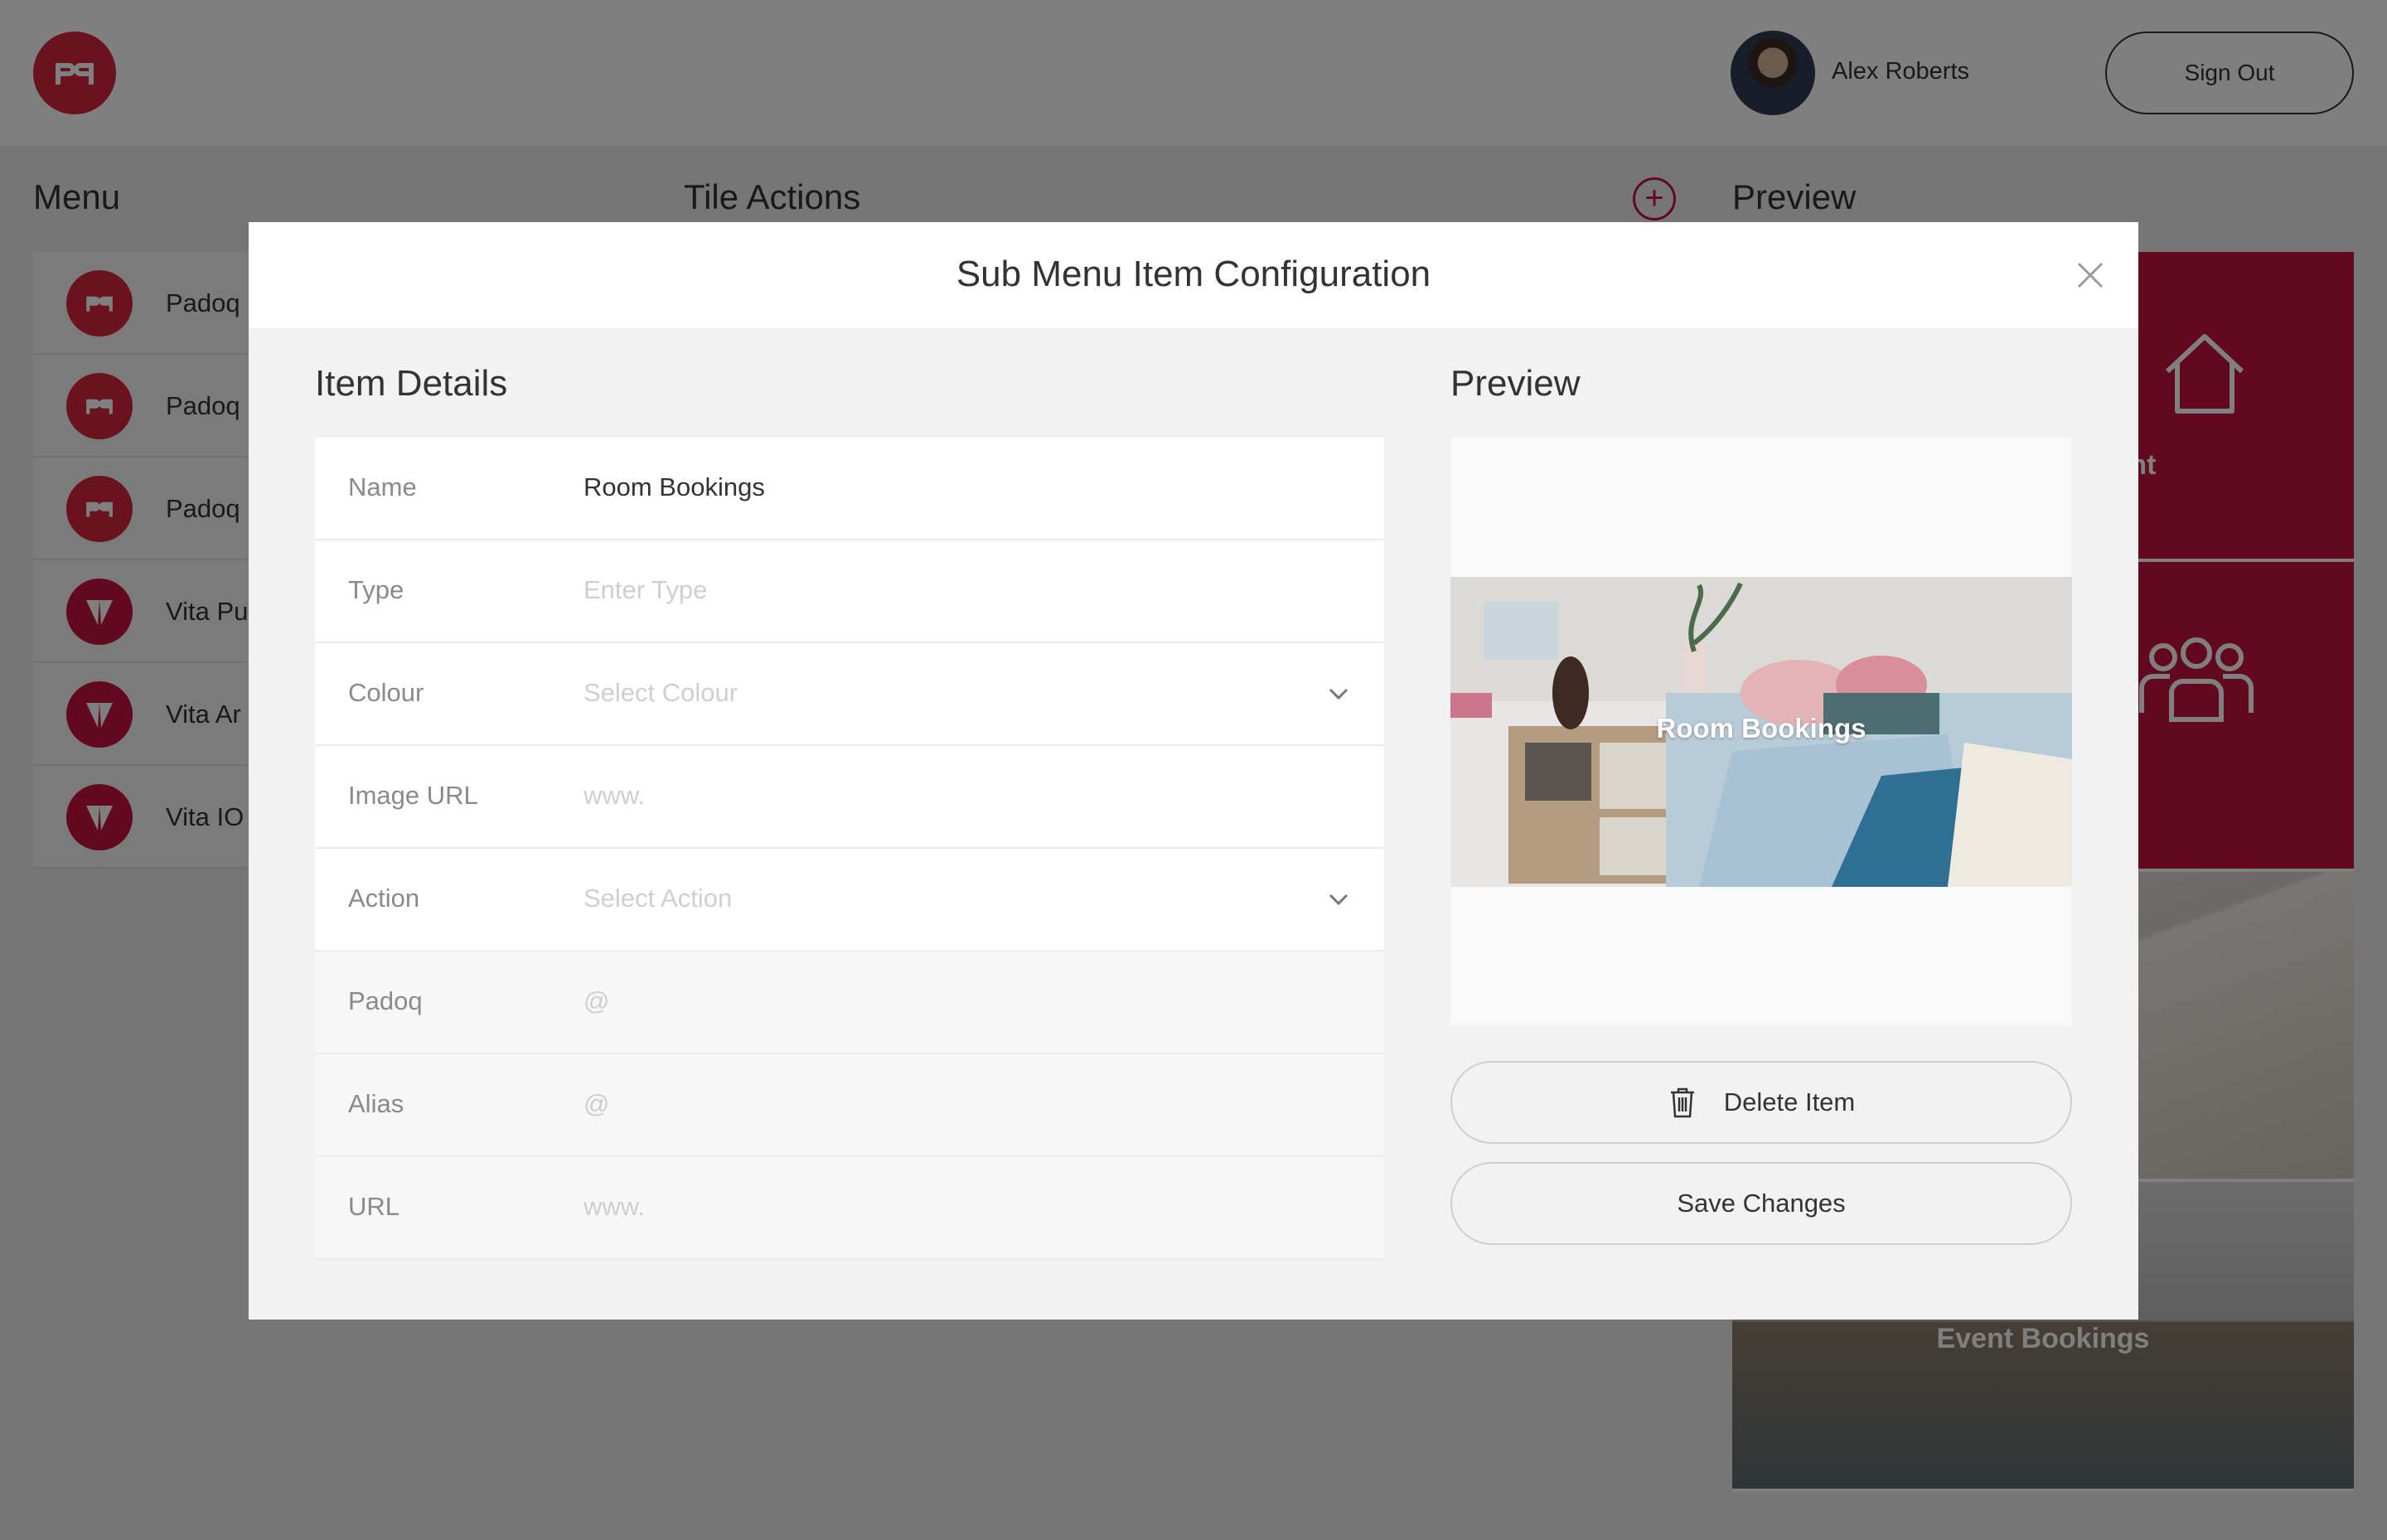  Describe the element at coordinates (596, 1000) in the screenshot. I see `padoq-input: @` at that location.